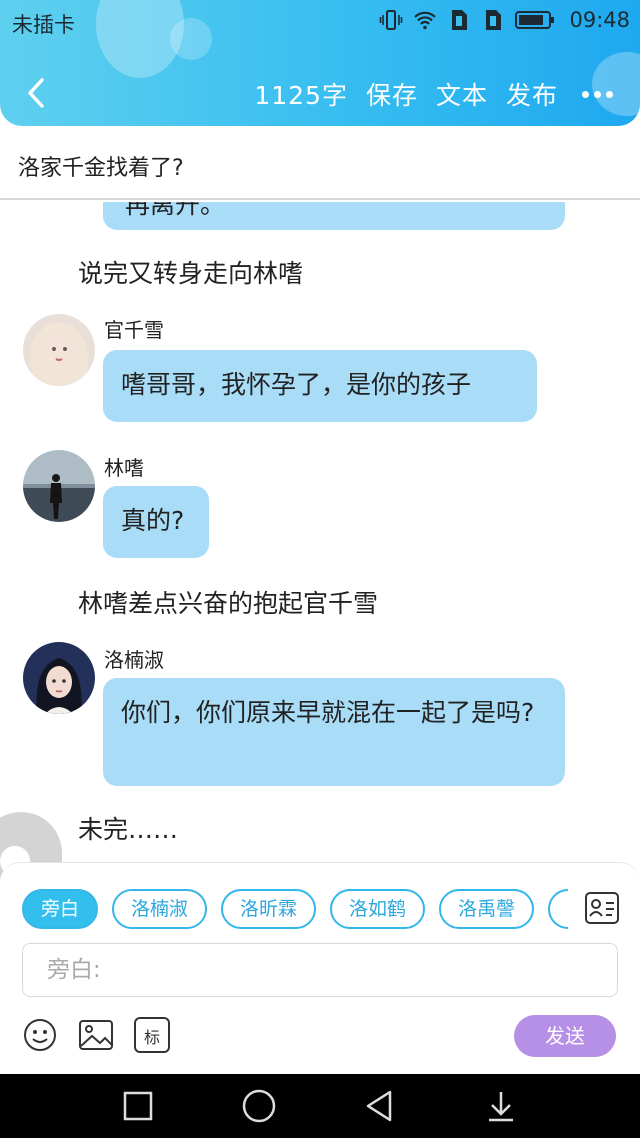 This screenshot has height=1138, width=640. What do you see at coordinates (301, 95) in the screenshot?
I see `word-count: 1125字` at bounding box center [301, 95].